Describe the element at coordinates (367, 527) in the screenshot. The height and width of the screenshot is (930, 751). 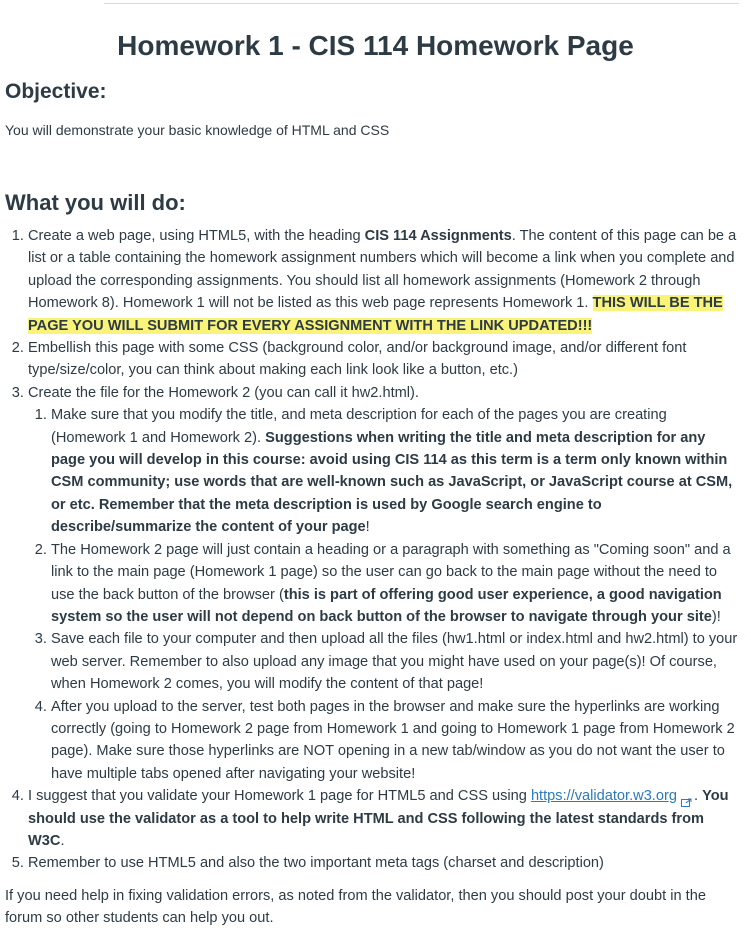
I see `item-text: !` at that location.